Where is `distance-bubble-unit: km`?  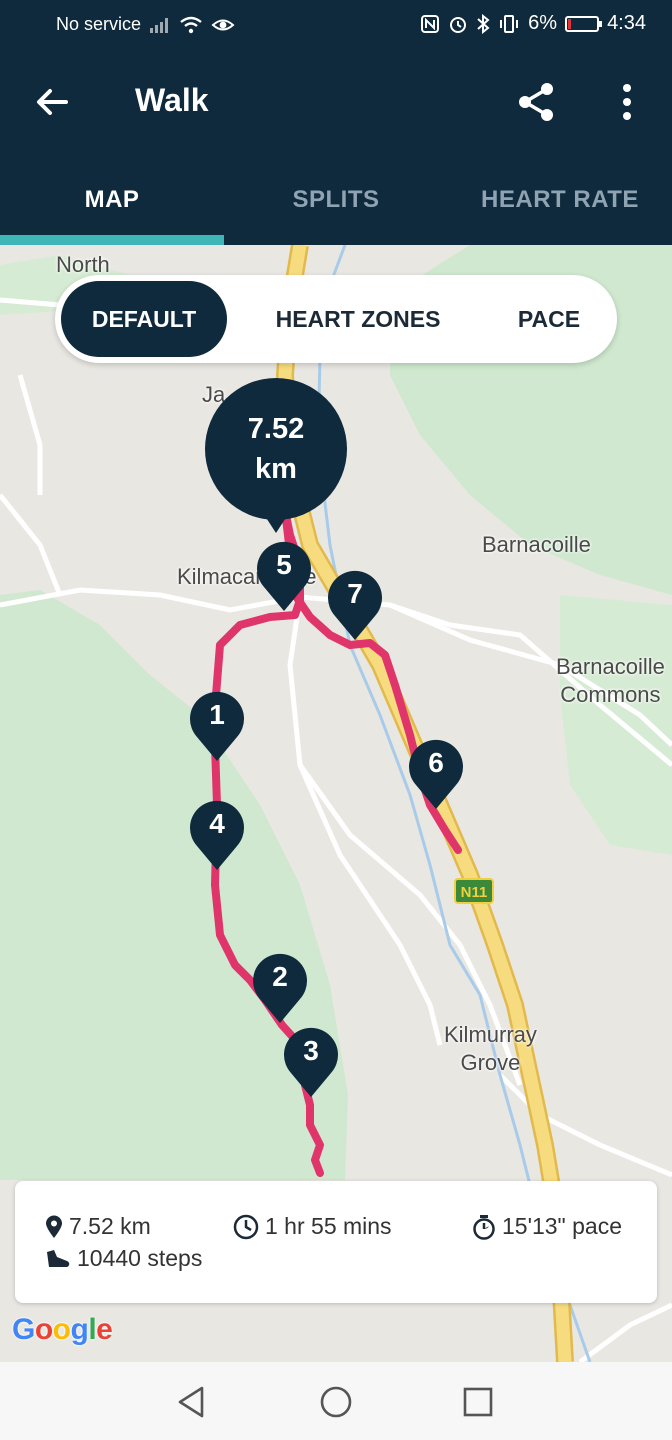 distance-bubble-unit: km is located at coordinates (276, 469).